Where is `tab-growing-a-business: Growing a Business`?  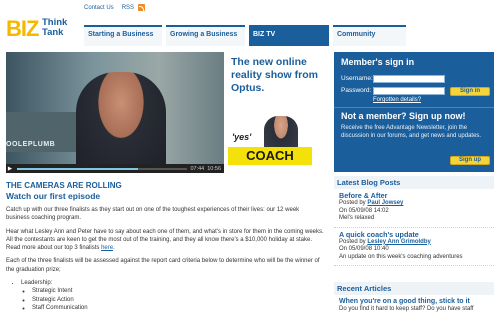 tab-growing-a-business: Growing a Business is located at coordinates (205, 35).